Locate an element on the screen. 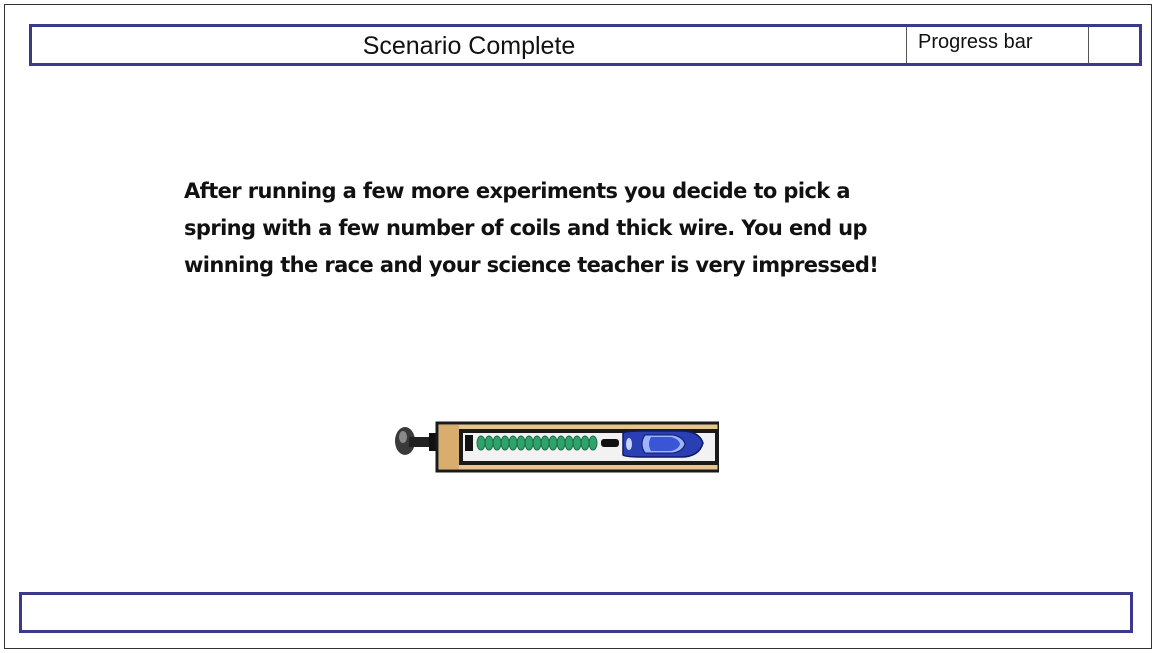 The image size is (1156, 653). progress-bar-label: Progress bar is located at coordinates (997, 45).